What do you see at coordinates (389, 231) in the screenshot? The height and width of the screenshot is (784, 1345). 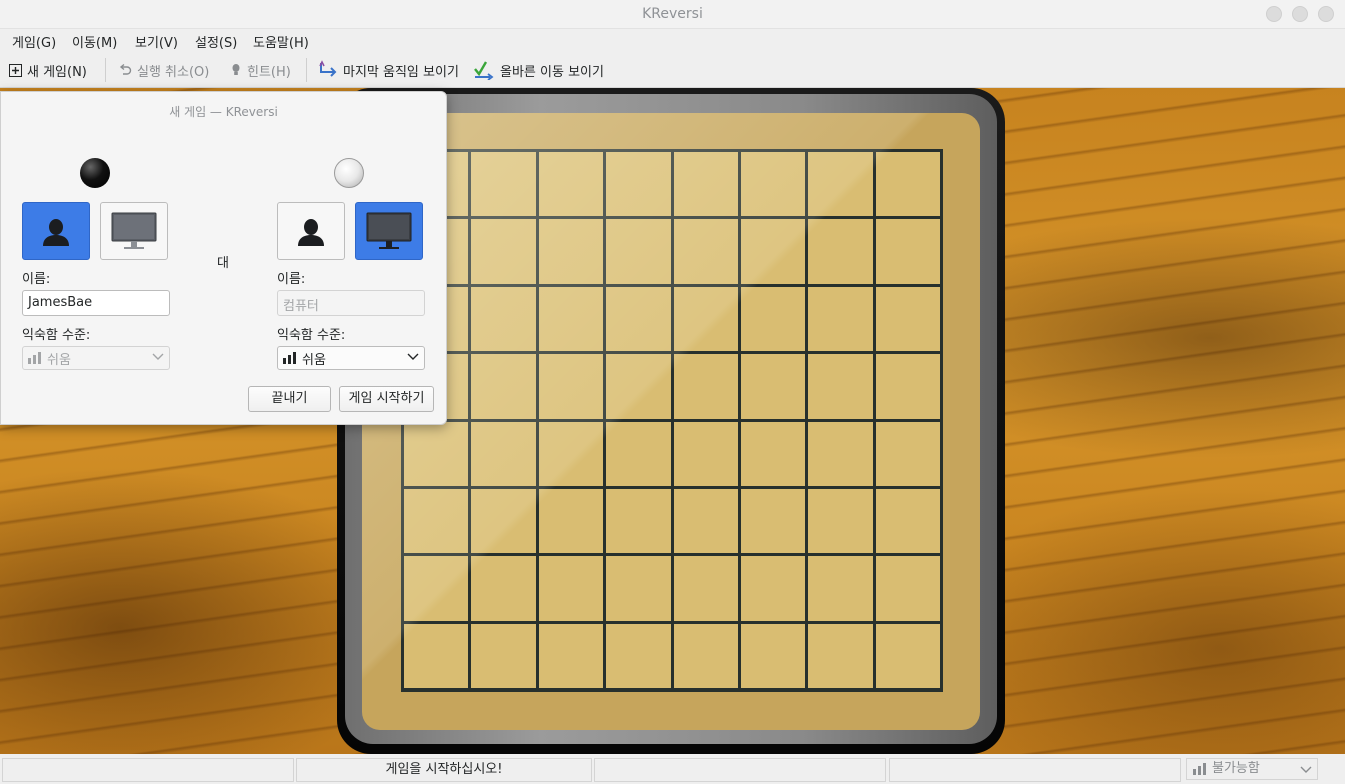 I see `player2-computer-button` at bounding box center [389, 231].